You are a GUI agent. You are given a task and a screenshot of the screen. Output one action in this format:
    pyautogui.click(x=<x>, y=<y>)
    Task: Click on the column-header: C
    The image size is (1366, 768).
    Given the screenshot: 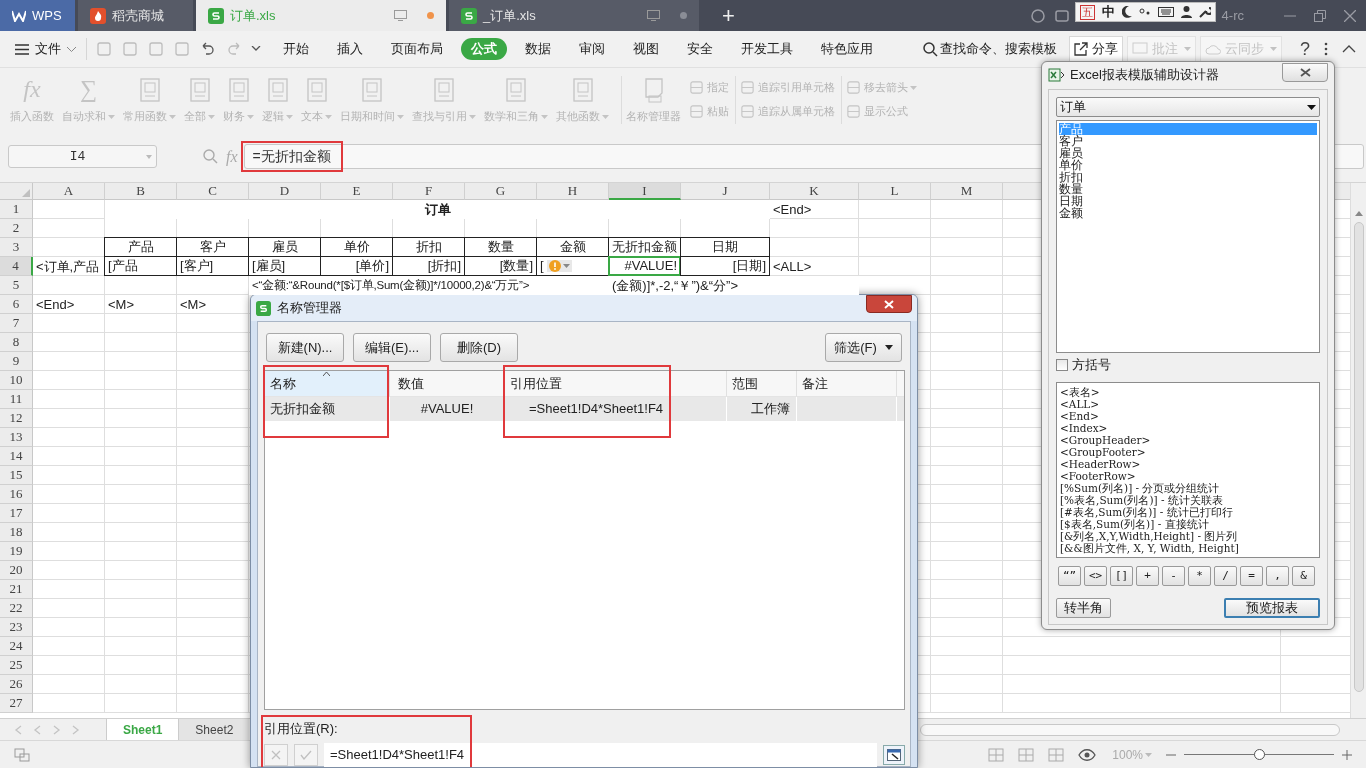 What is the action you would take?
    pyautogui.click(x=213, y=191)
    